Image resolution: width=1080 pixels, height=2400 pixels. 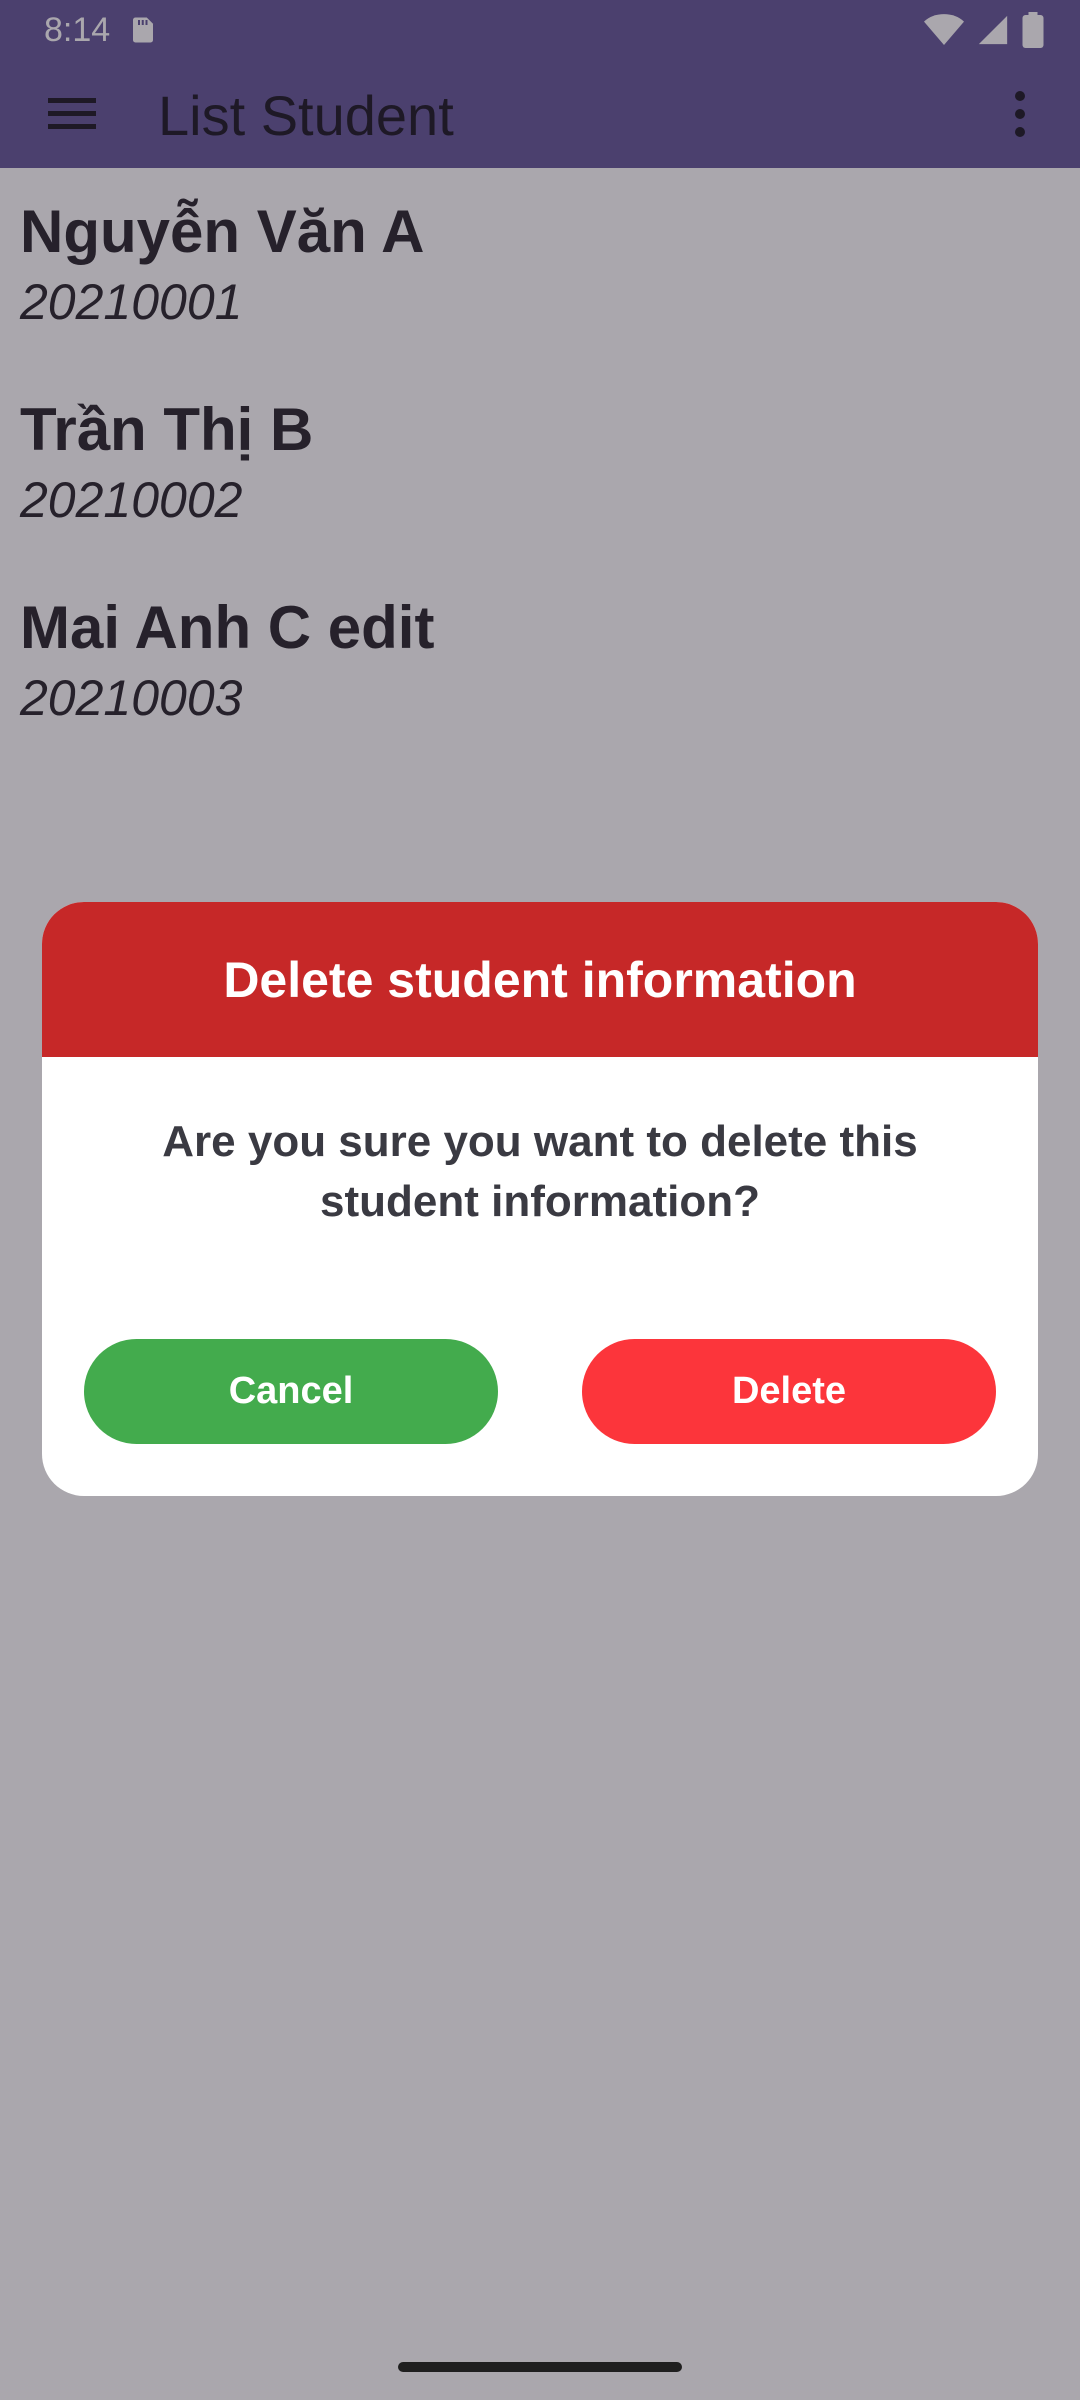 I want to click on home-indicator, so click(x=540, y=2367).